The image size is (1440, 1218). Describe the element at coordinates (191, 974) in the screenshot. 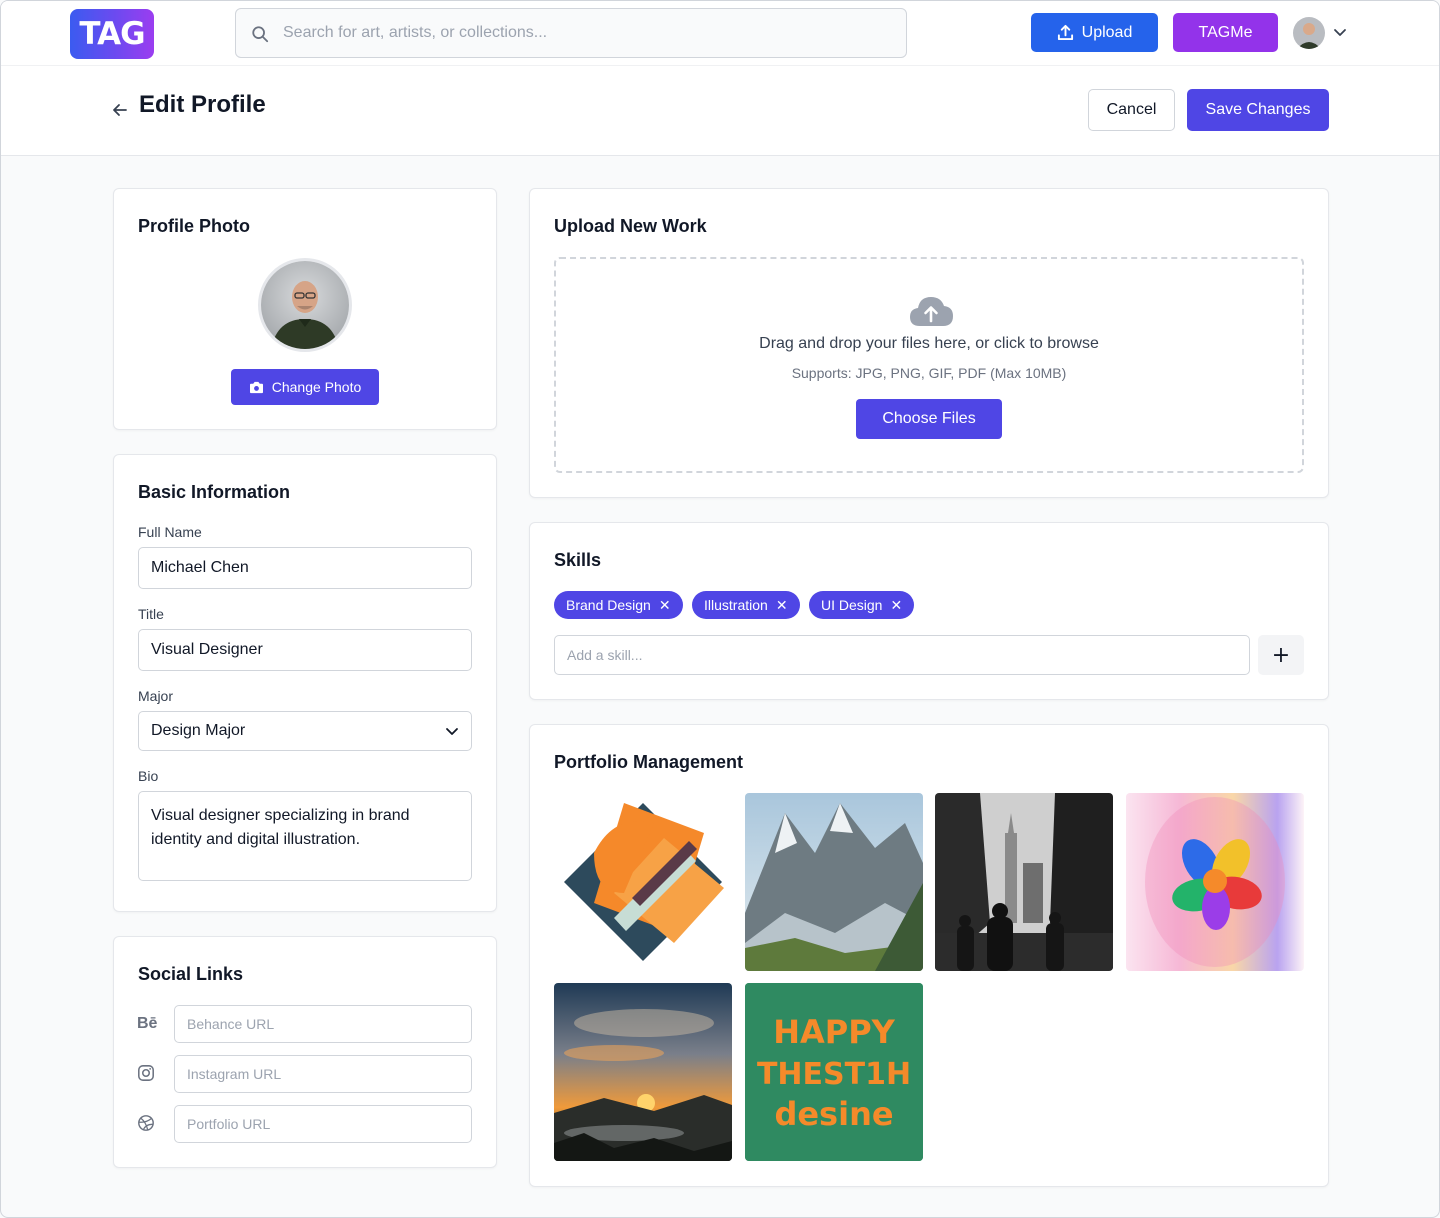

I see `social-links-title: Social Links` at that location.